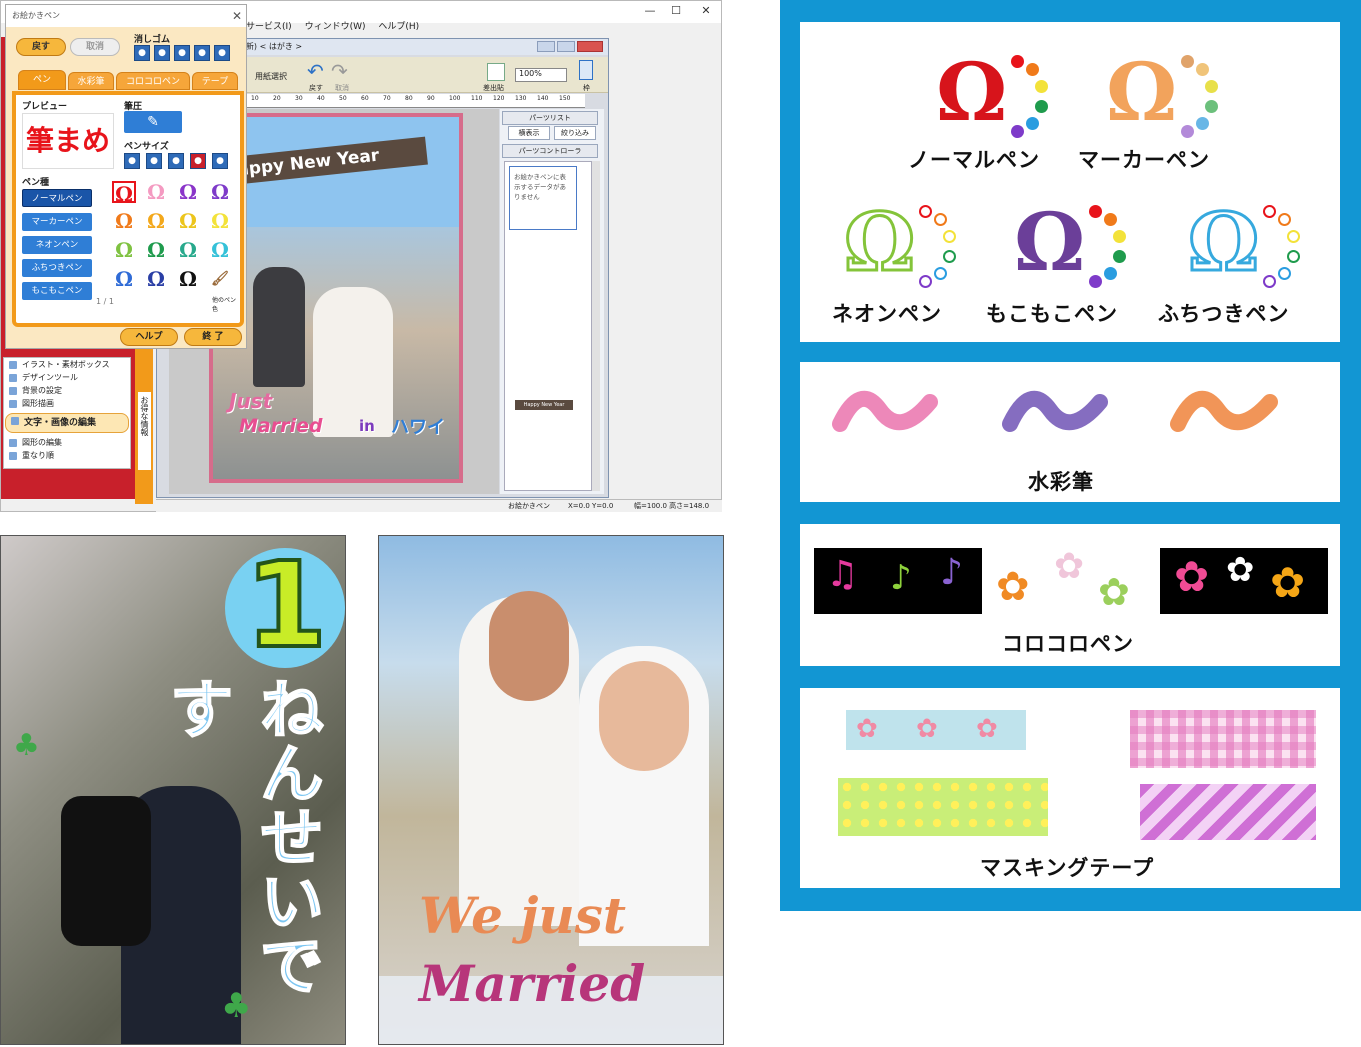 The width and height of the screenshot is (1361, 1047). Describe the element at coordinates (67, 403) in the screenshot. I see `menu-item-shape-draw: 図形描画` at that location.